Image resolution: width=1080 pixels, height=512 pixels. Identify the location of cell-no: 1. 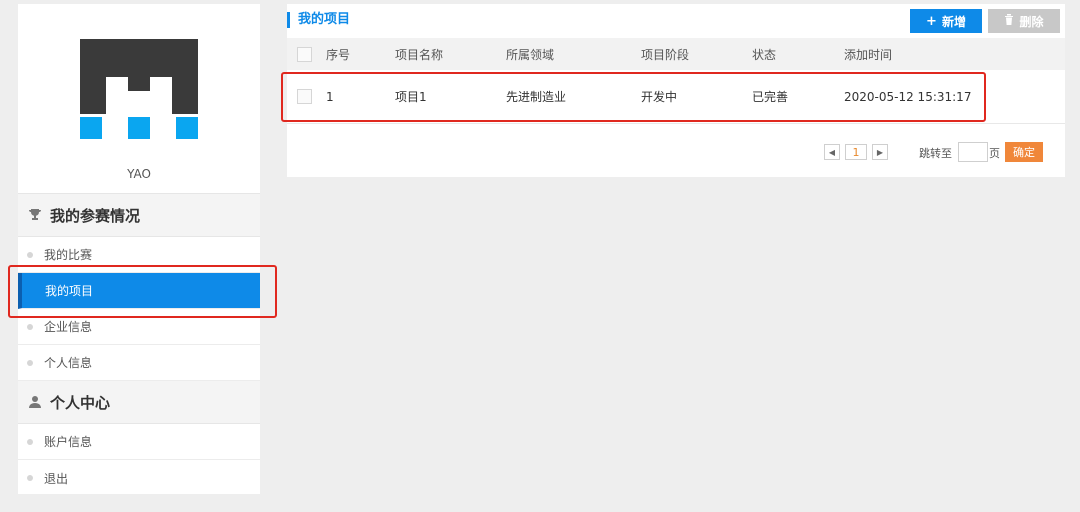
(330, 96).